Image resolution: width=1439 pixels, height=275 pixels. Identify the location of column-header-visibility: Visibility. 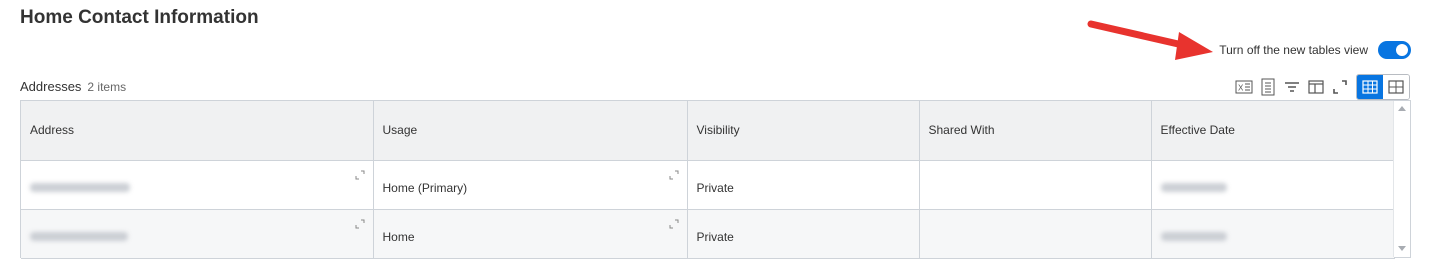
(803, 131).